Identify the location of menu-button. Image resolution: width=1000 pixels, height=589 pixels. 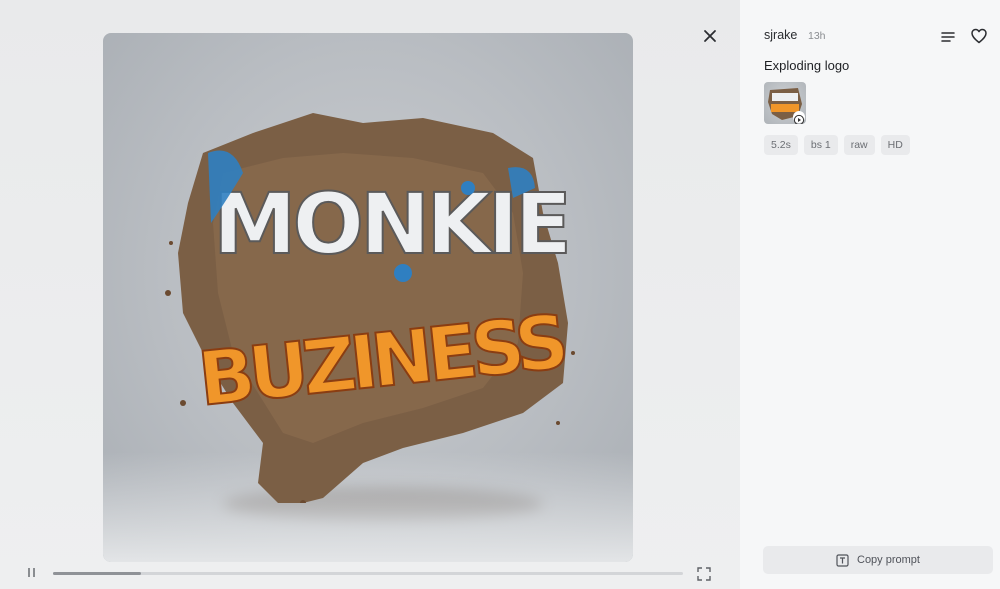
(948, 36).